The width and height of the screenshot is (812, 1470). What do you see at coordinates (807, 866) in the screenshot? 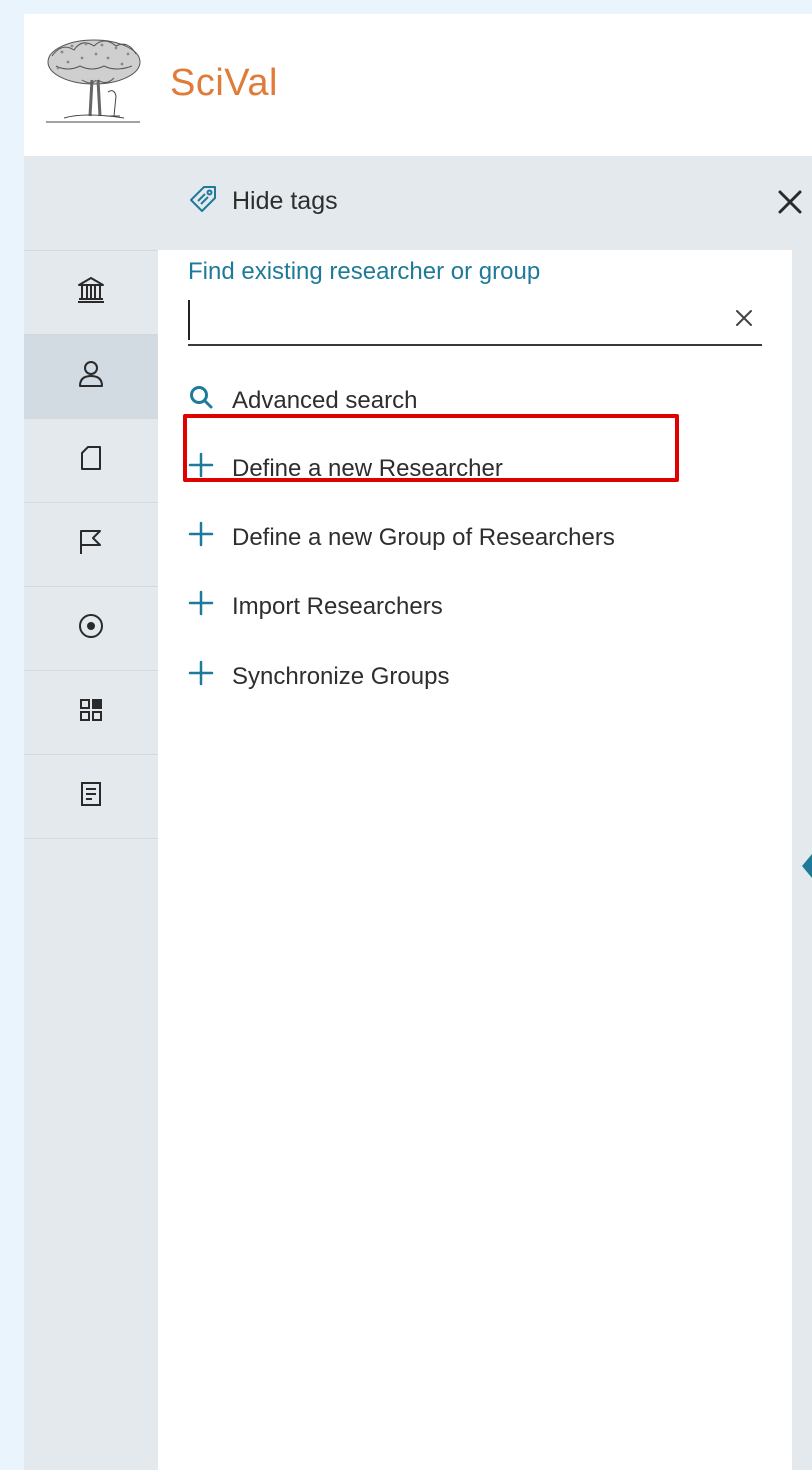
I see `expand-handle-icon` at bounding box center [807, 866].